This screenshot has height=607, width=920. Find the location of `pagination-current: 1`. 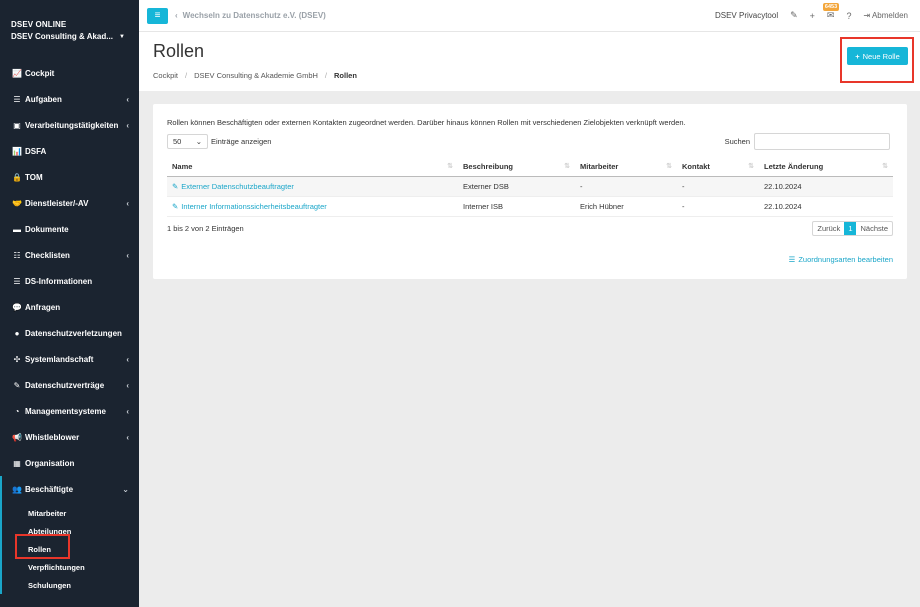

pagination-current: 1 is located at coordinates (850, 228).